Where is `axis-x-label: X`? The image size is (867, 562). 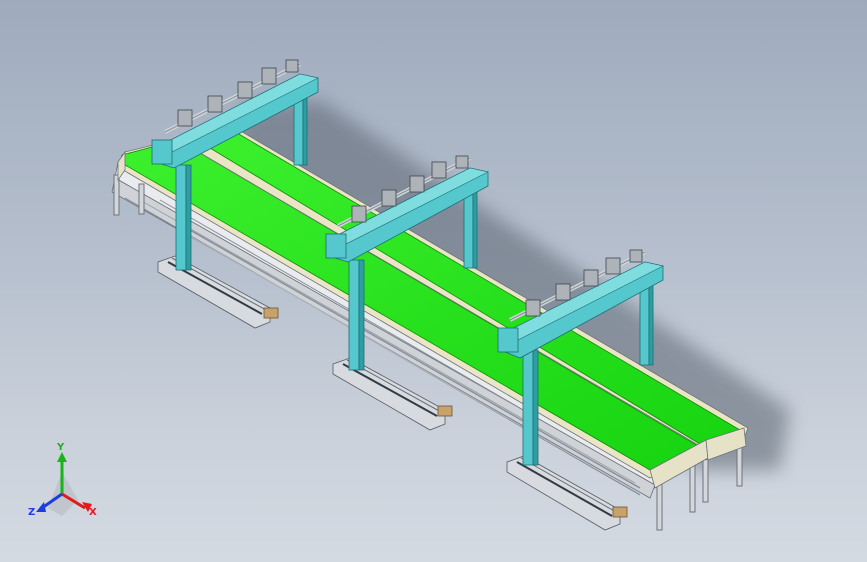 axis-x-label: X is located at coordinates (93, 512).